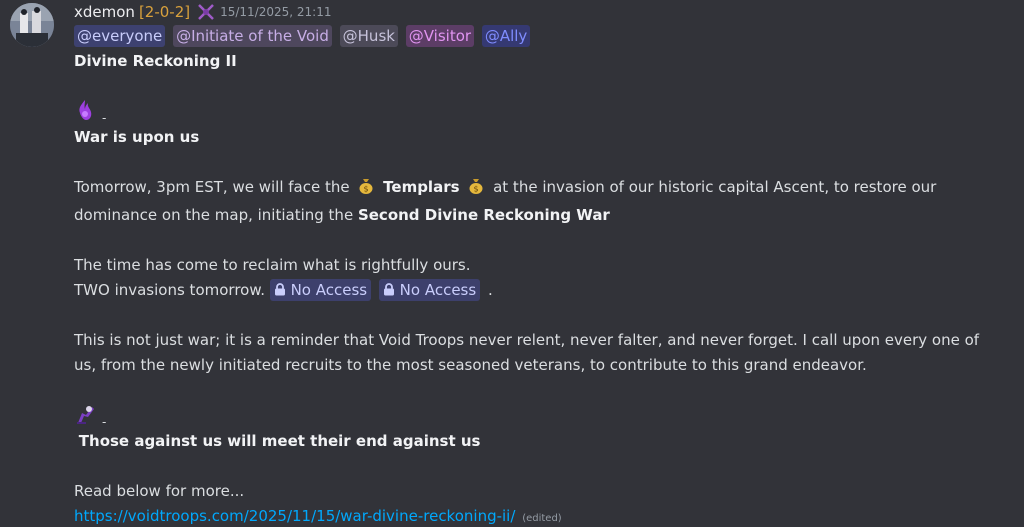 The image size is (1024, 527). What do you see at coordinates (206, 12) in the screenshot?
I see `crossed-swords-icon` at bounding box center [206, 12].